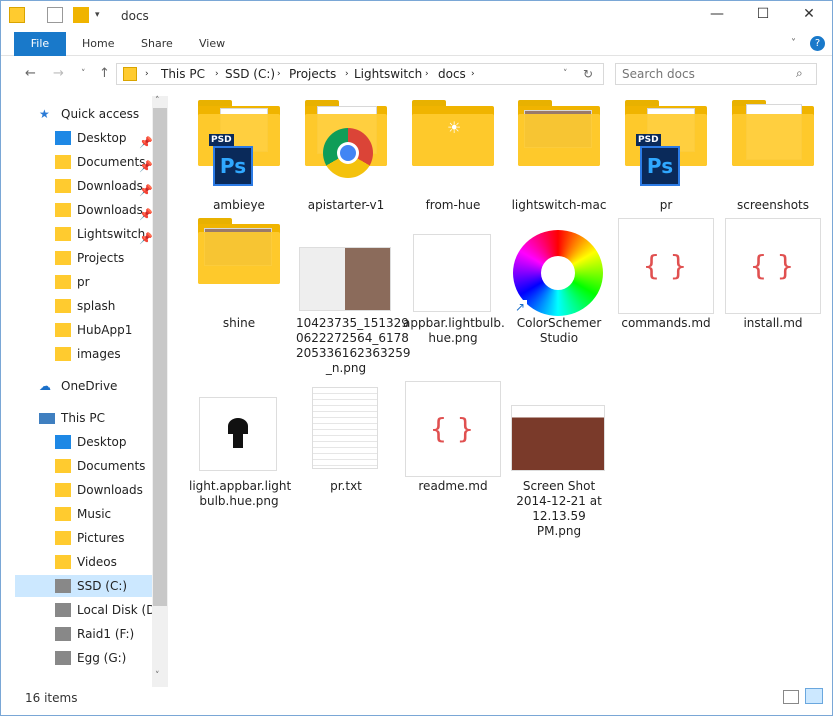  What do you see at coordinates (817, 43) in the screenshot?
I see `help-icon: ?` at bounding box center [817, 43].